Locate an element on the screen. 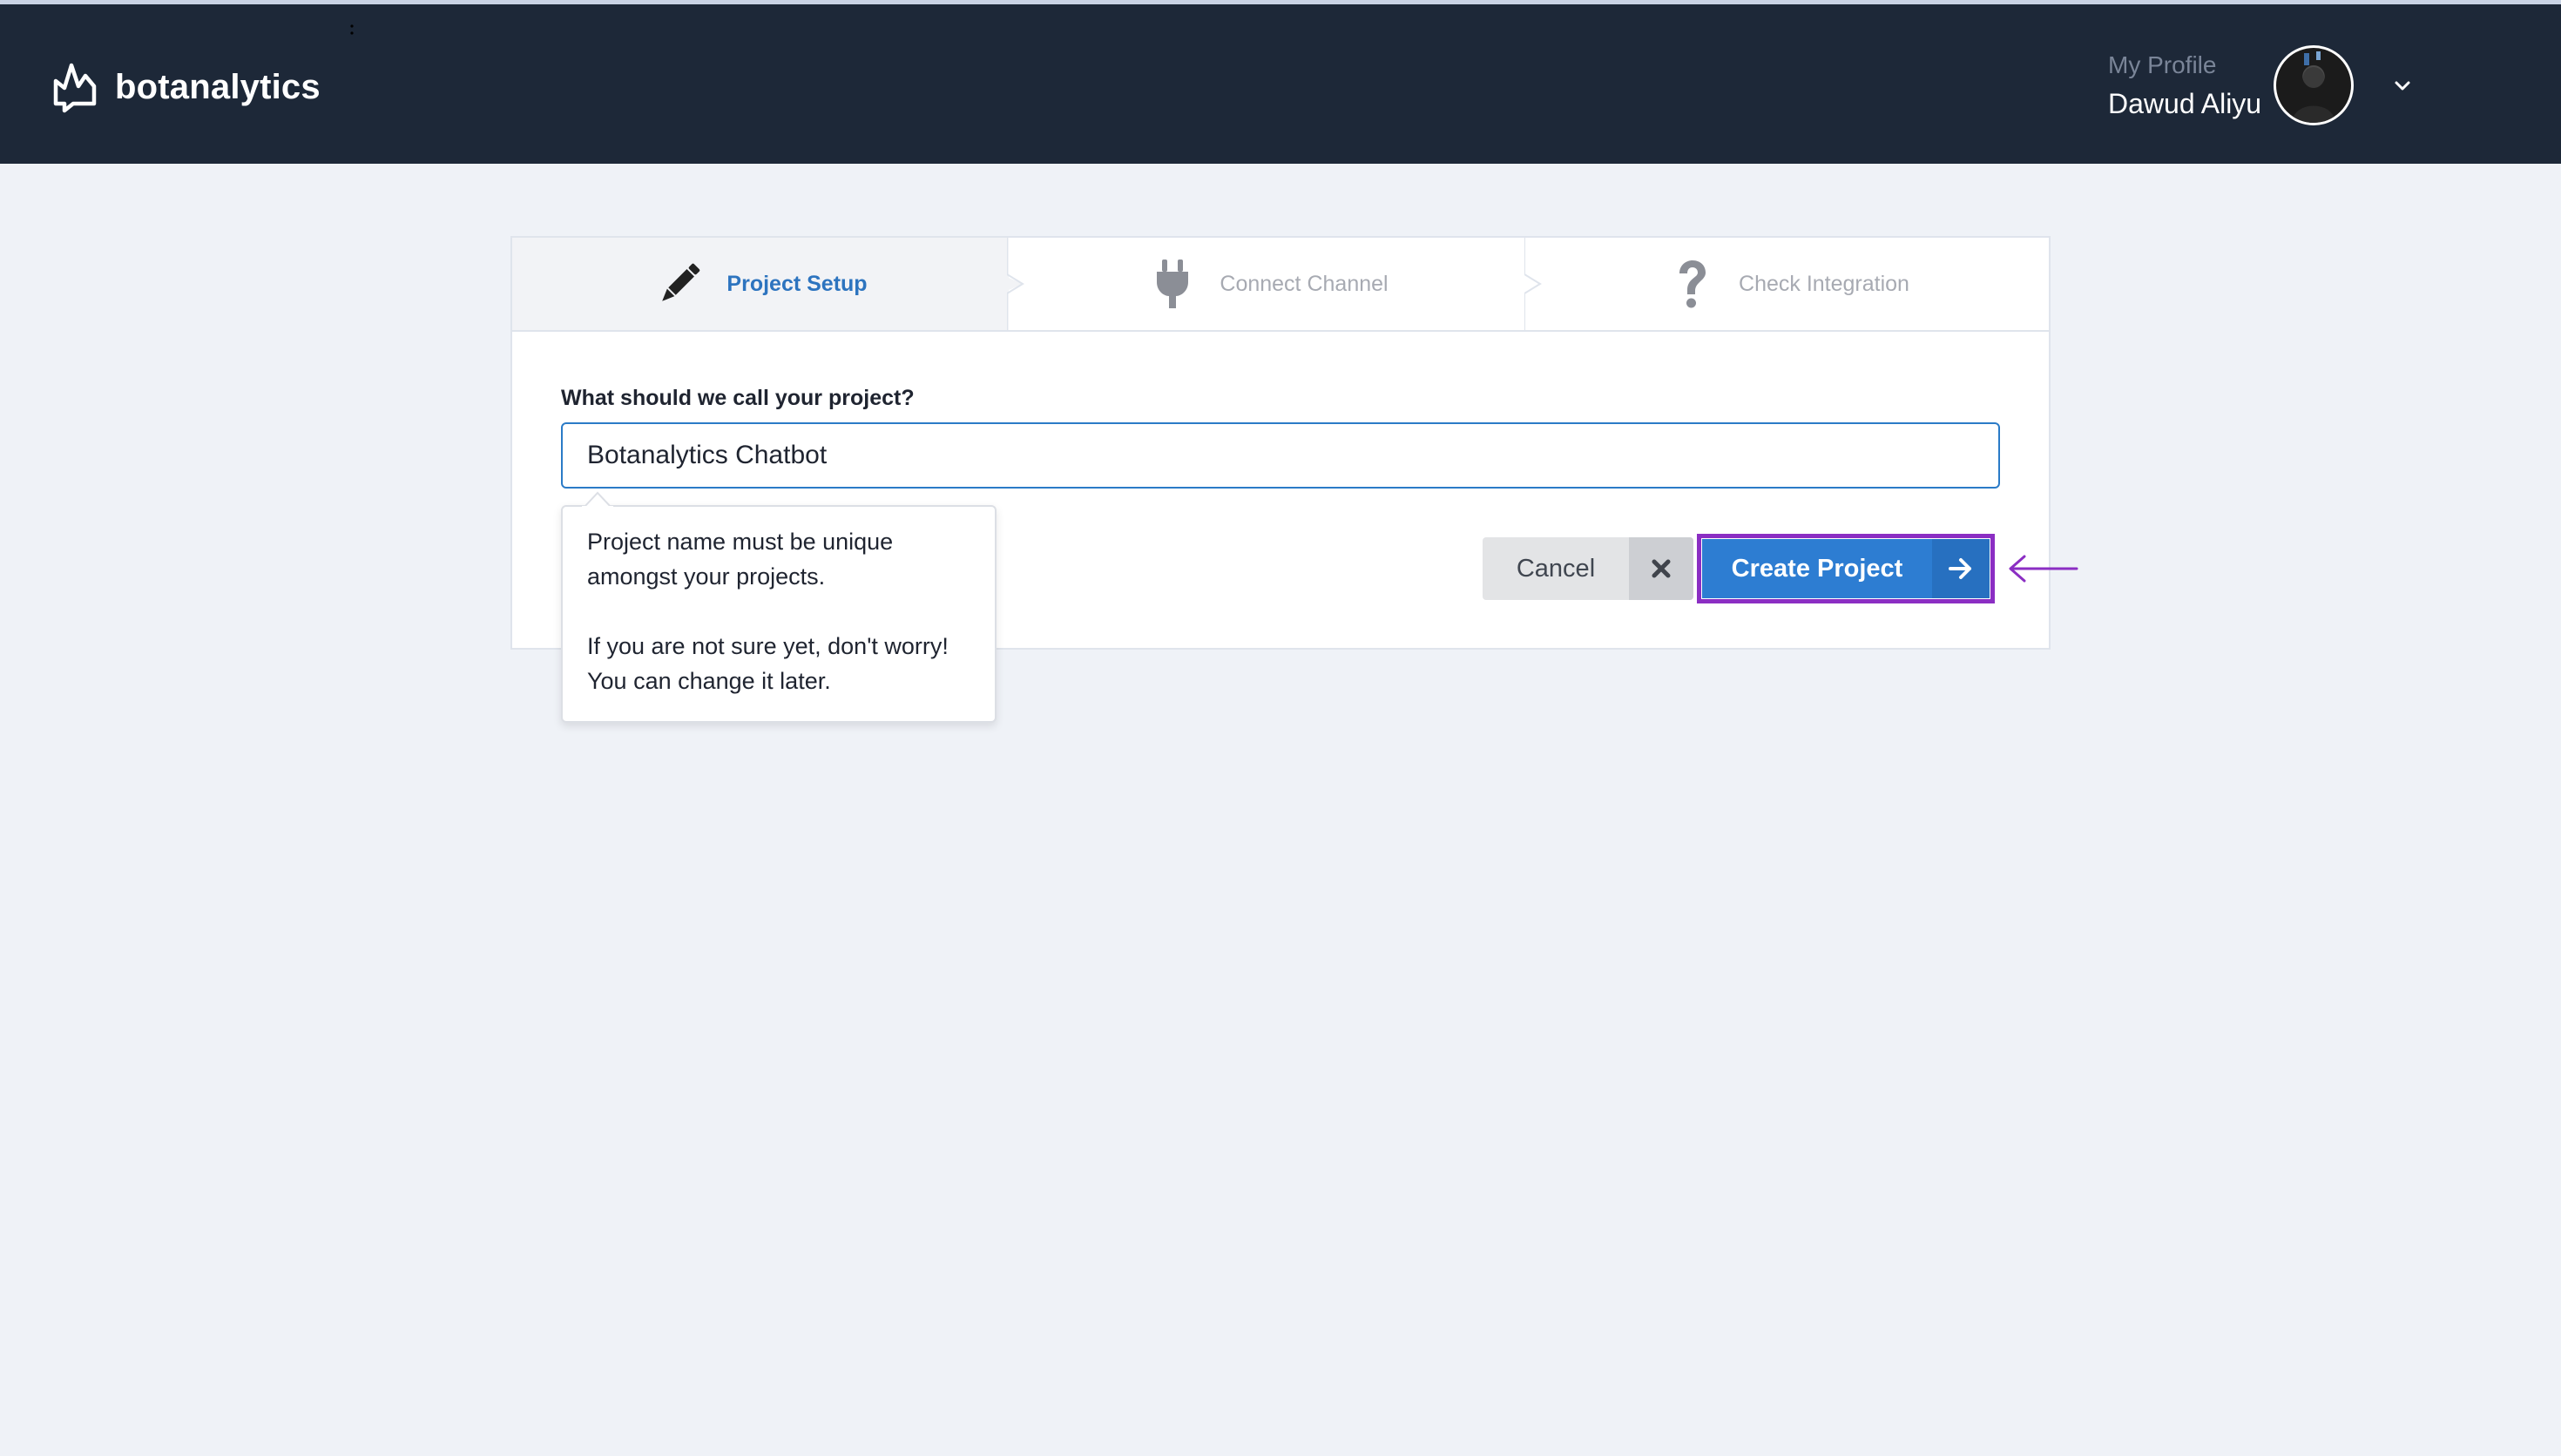 The width and height of the screenshot is (2561, 1456). chevron-down-icon is located at coordinates (2402, 86).